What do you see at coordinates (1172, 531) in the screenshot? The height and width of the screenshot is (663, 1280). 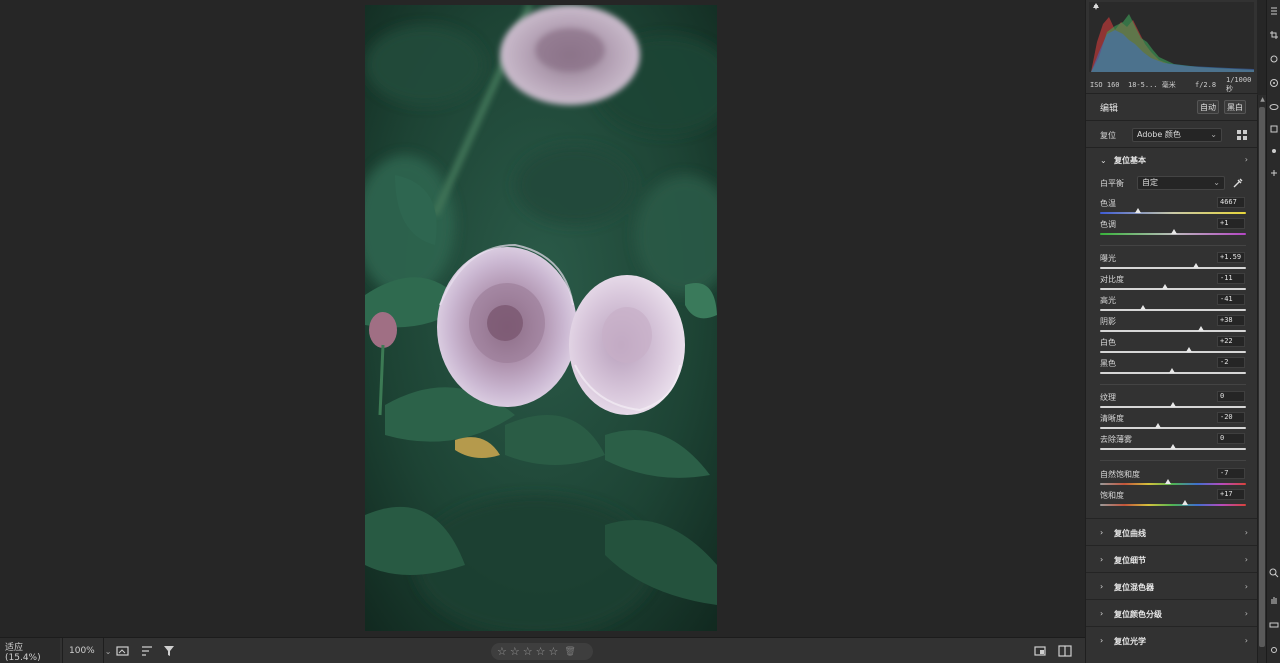 I see `section-curve: › 复位曲线 ›` at bounding box center [1172, 531].